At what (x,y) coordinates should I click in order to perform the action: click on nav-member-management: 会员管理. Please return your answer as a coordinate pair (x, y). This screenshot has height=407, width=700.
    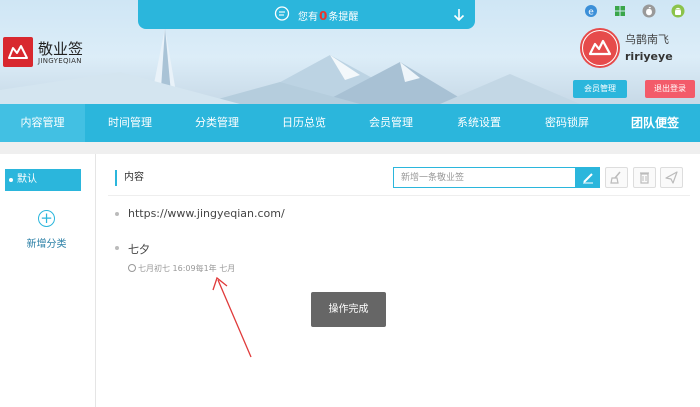
    Looking at the image, I should click on (391, 123).